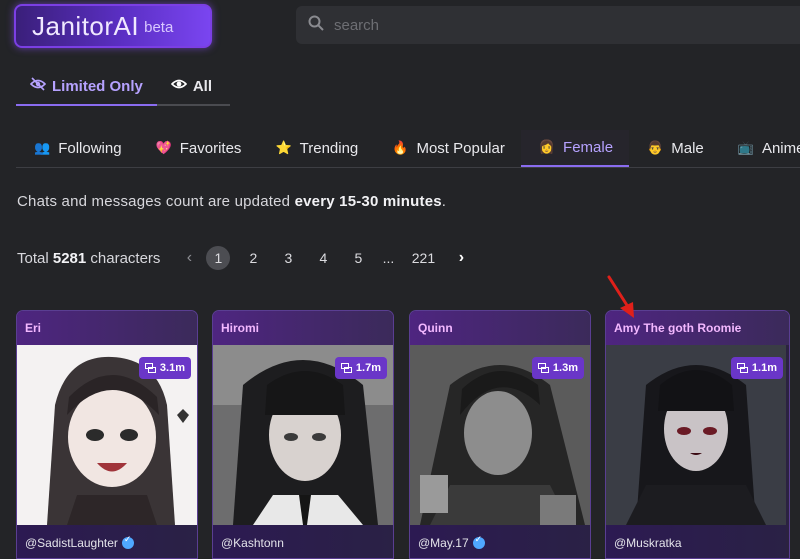  What do you see at coordinates (123, 258) in the screenshot?
I see `total-suffix: characters` at bounding box center [123, 258].